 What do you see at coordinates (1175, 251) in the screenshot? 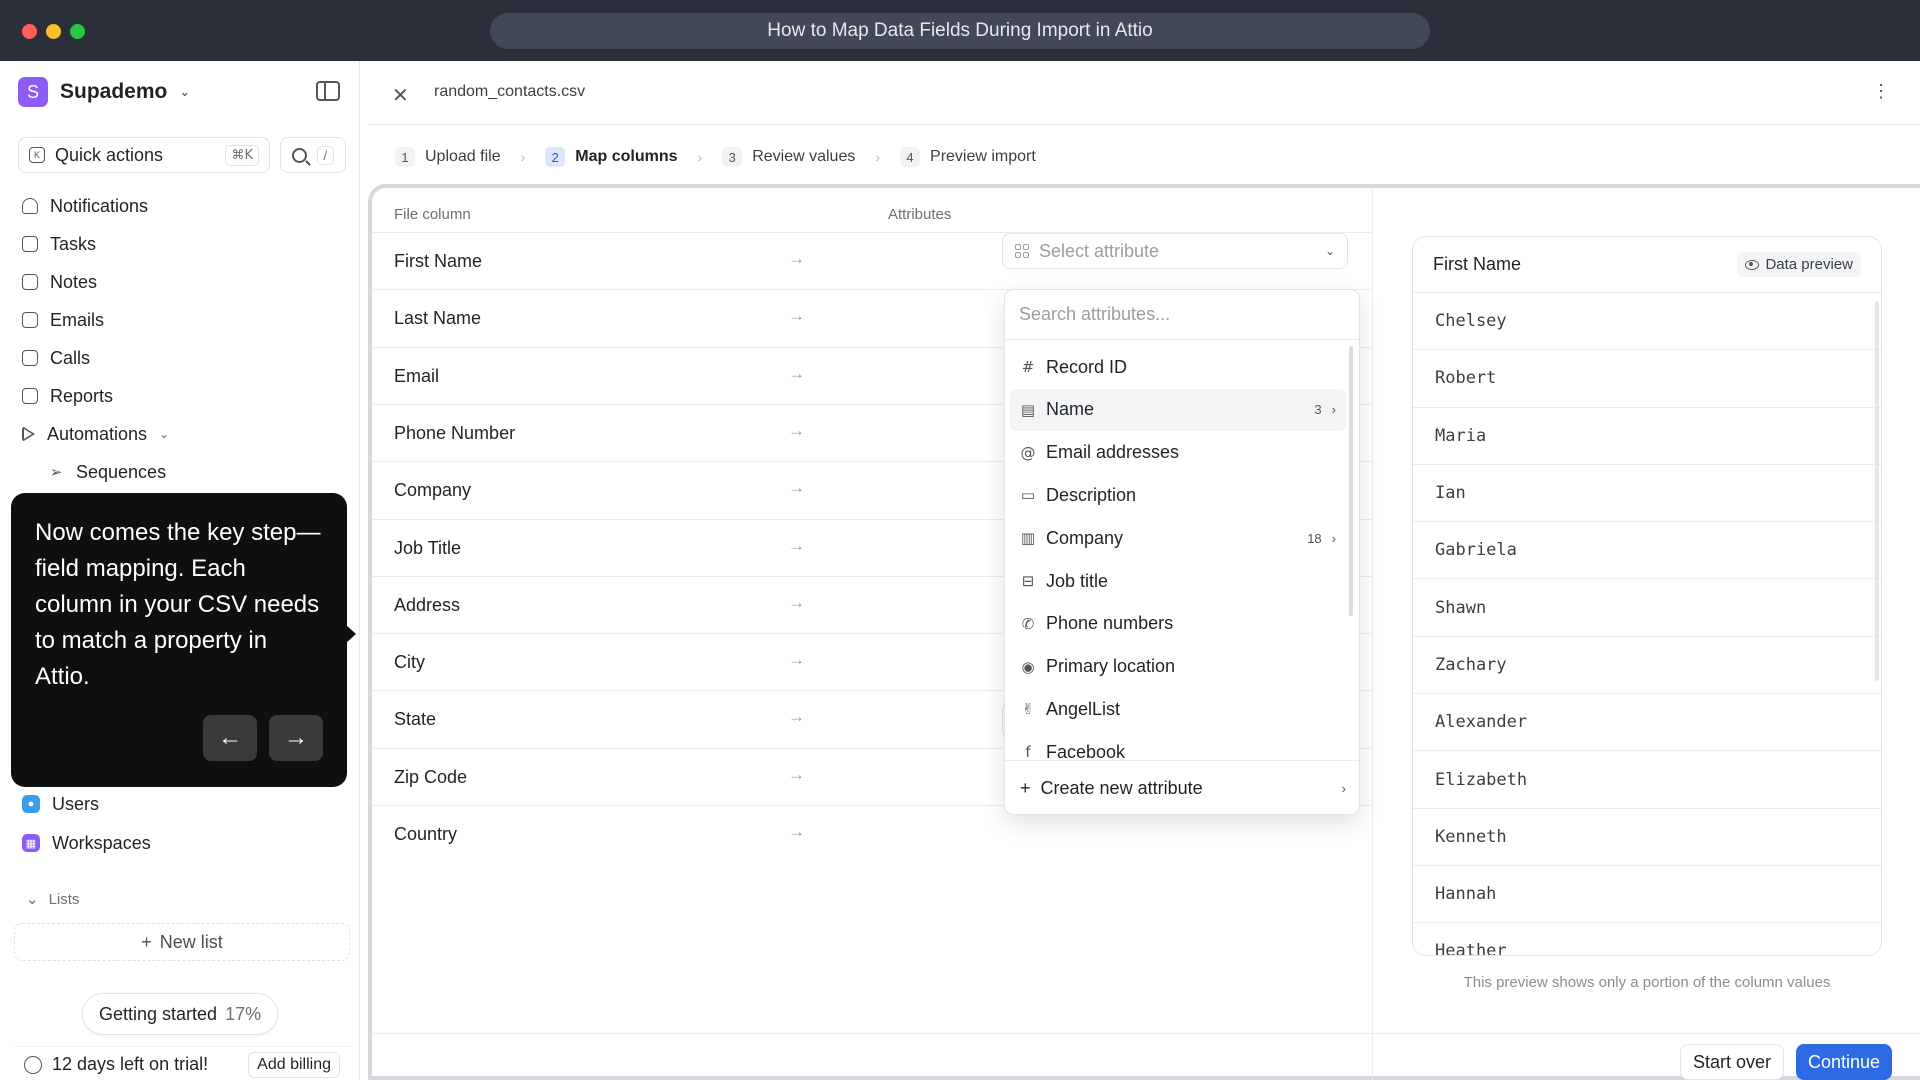
I see `attribute-select: Select attribute ⌄` at bounding box center [1175, 251].